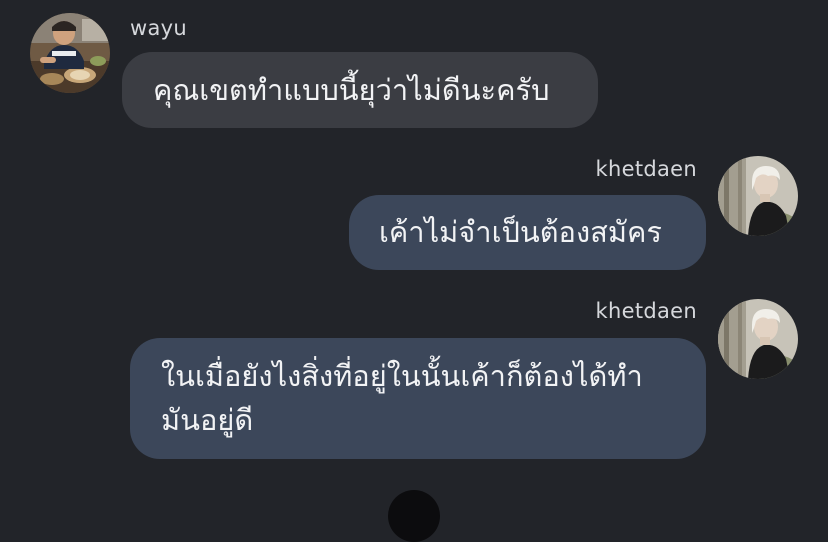 Image resolution: width=828 pixels, height=542 pixels. What do you see at coordinates (360, 90) in the screenshot?
I see `message-bubble: คุณเขตทำแบบนี้ยุว่าไม่ดีนะครับ` at bounding box center [360, 90].